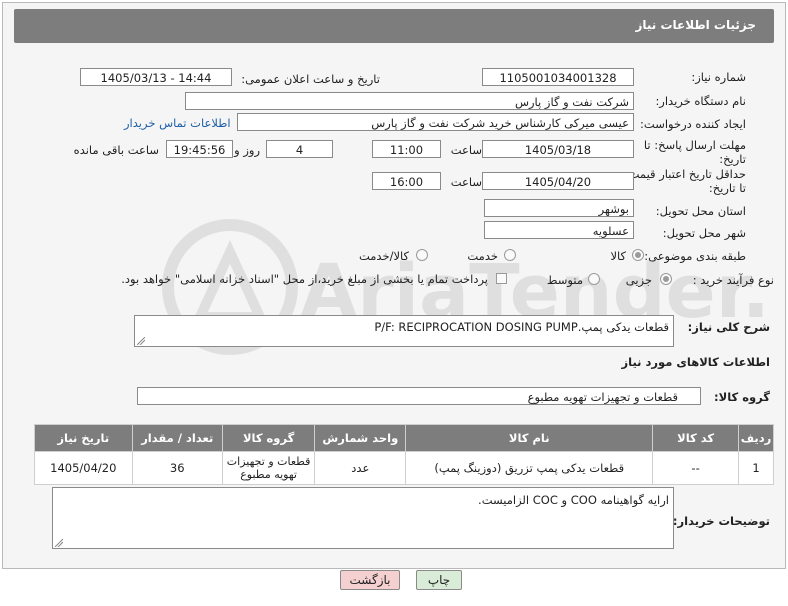 The image size is (788, 606). I want to click on process-medium-label: متوسط, so click(564, 280).